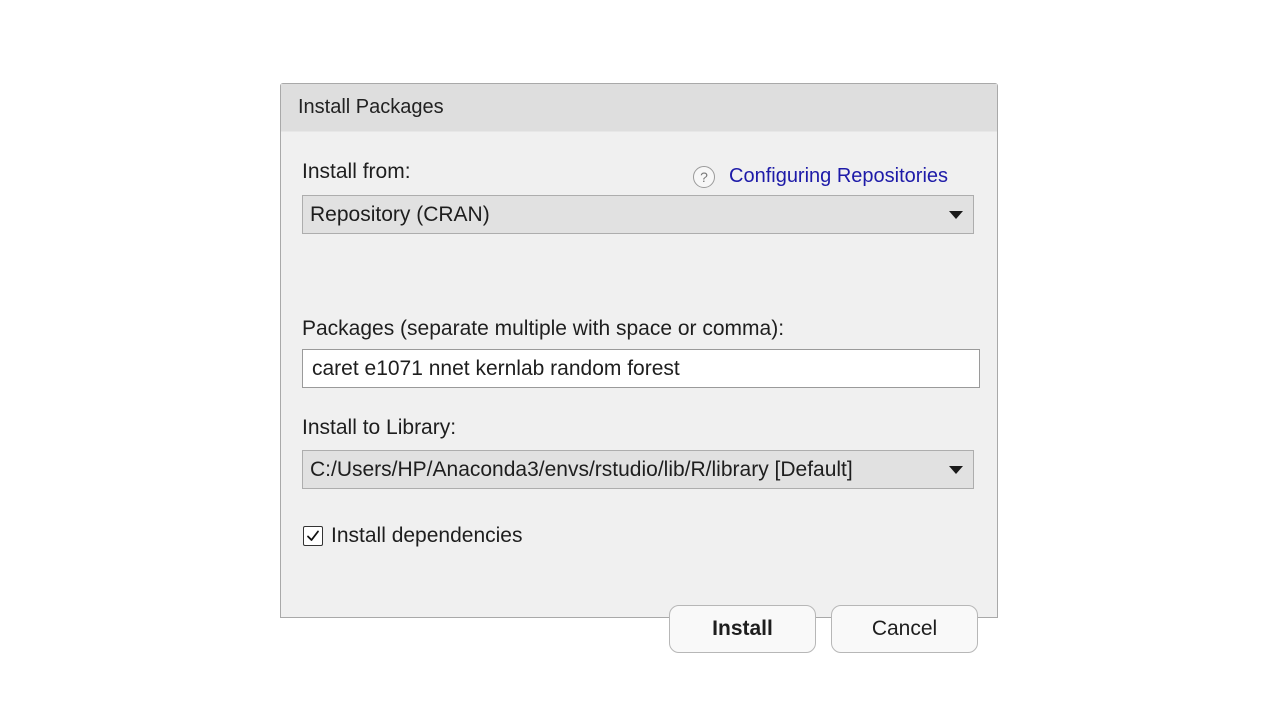 Image resolution: width=1280 pixels, height=720 pixels. I want to click on install-dependencies-checkbox, so click(313, 536).